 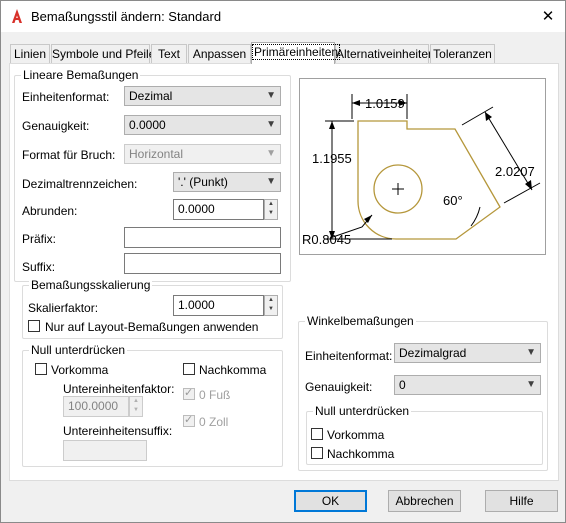 I want to click on decimal-separator-select: '.' (Punkt) ▼, so click(x=227, y=182).